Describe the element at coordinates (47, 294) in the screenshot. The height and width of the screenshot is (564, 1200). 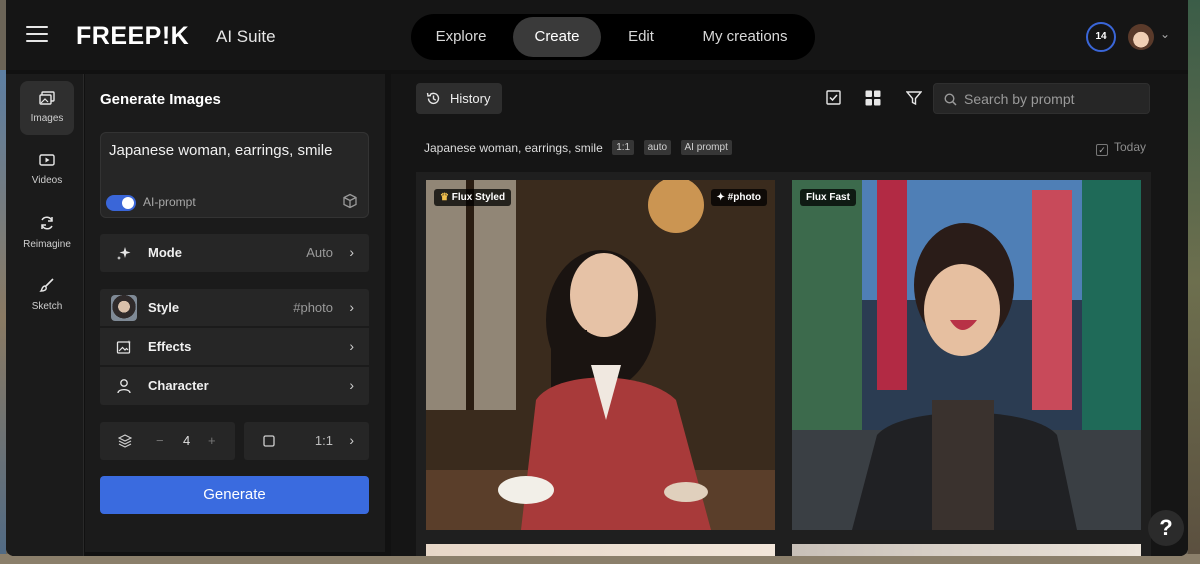
I see `rail-item-sketch: Sketch` at that location.